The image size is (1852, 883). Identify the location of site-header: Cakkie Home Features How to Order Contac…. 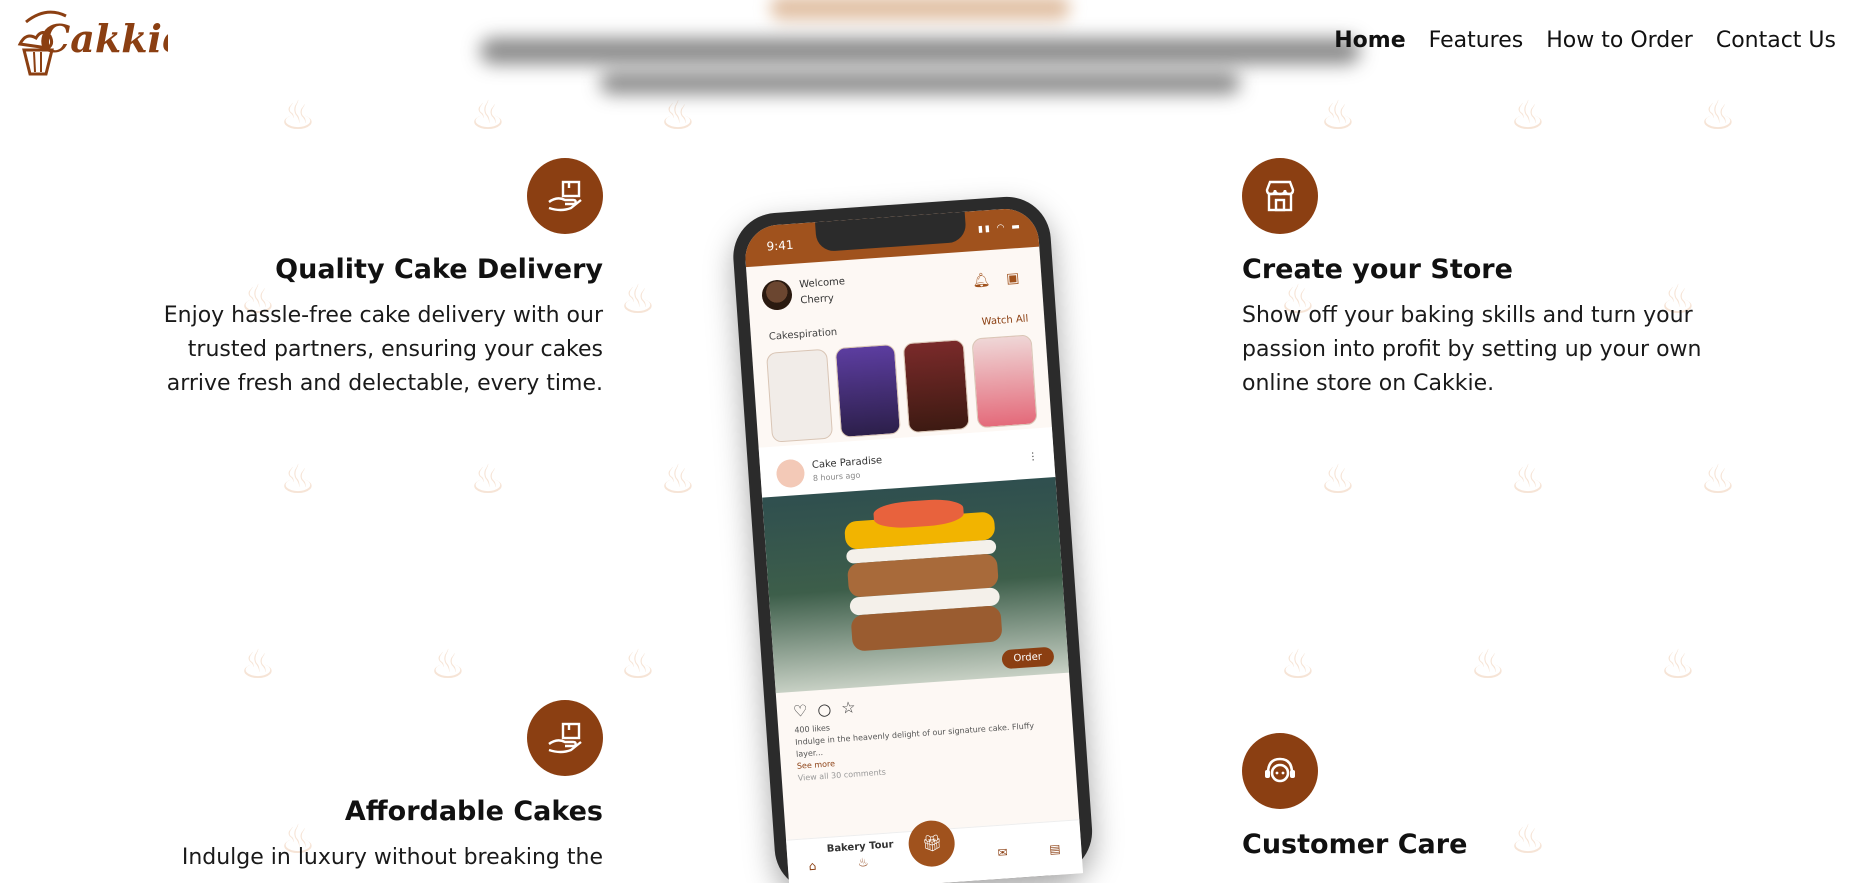
(926, 48).